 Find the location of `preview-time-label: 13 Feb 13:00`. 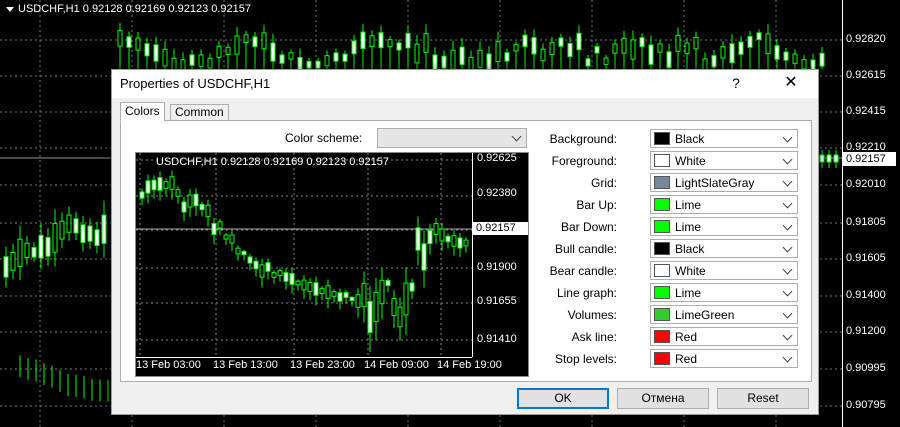

preview-time-label: 13 Feb 13:00 is located at coordinates (245, 365).